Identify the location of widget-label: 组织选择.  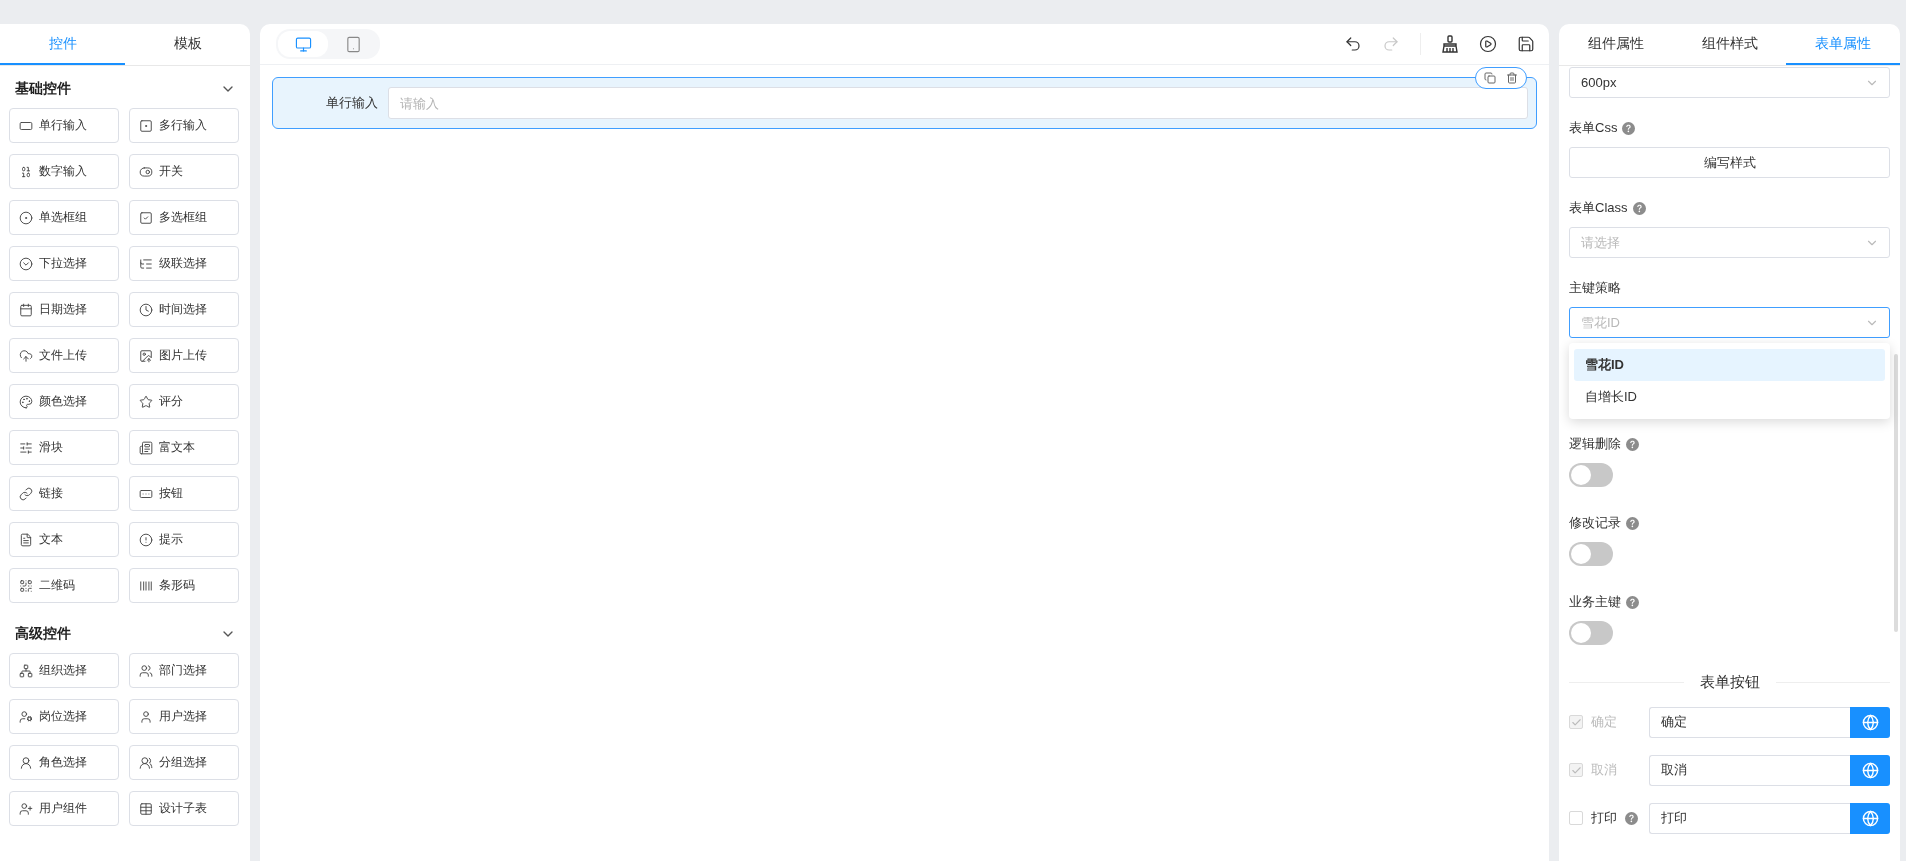
(63, 670).